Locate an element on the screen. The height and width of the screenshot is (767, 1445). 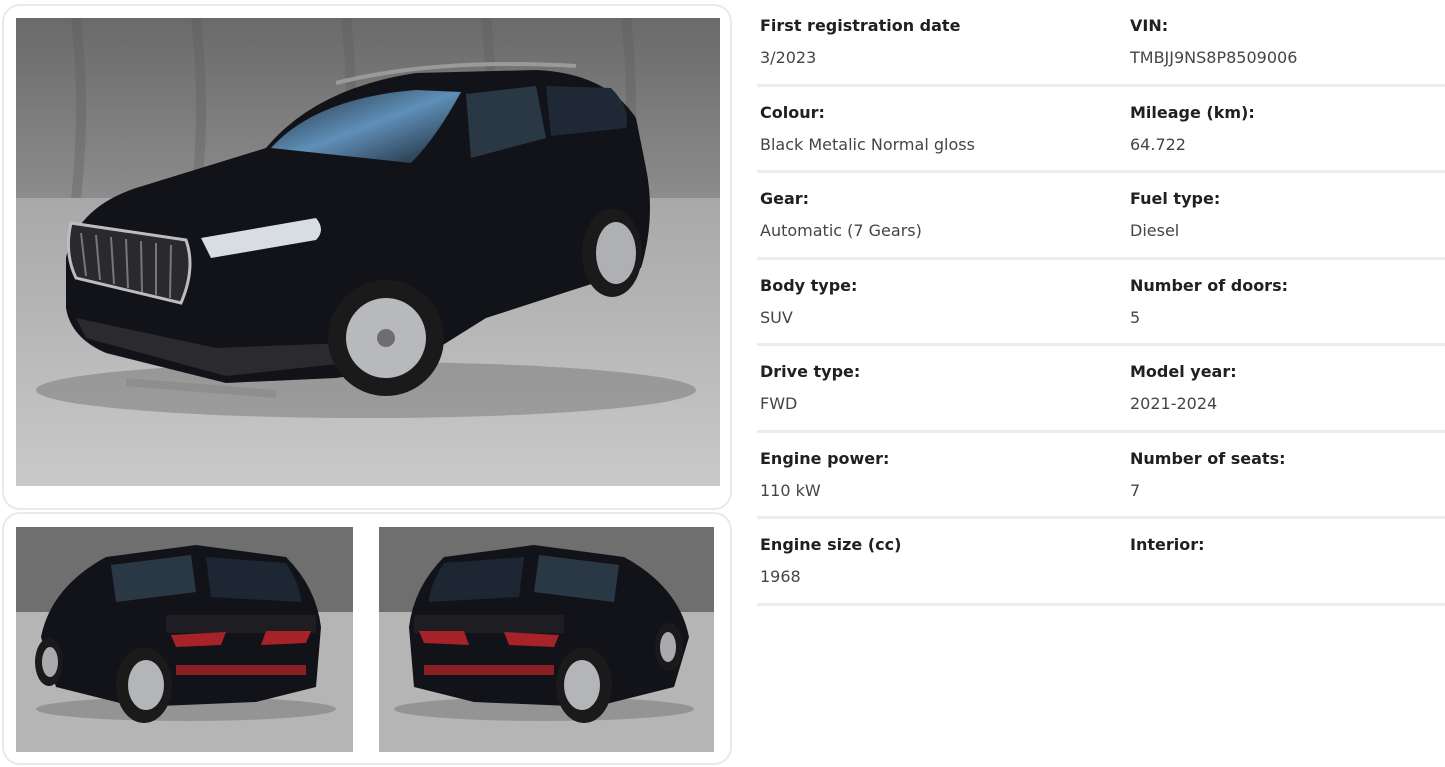
spec-seats: Number of seats: 7 is located at coordinates (1286, 476).